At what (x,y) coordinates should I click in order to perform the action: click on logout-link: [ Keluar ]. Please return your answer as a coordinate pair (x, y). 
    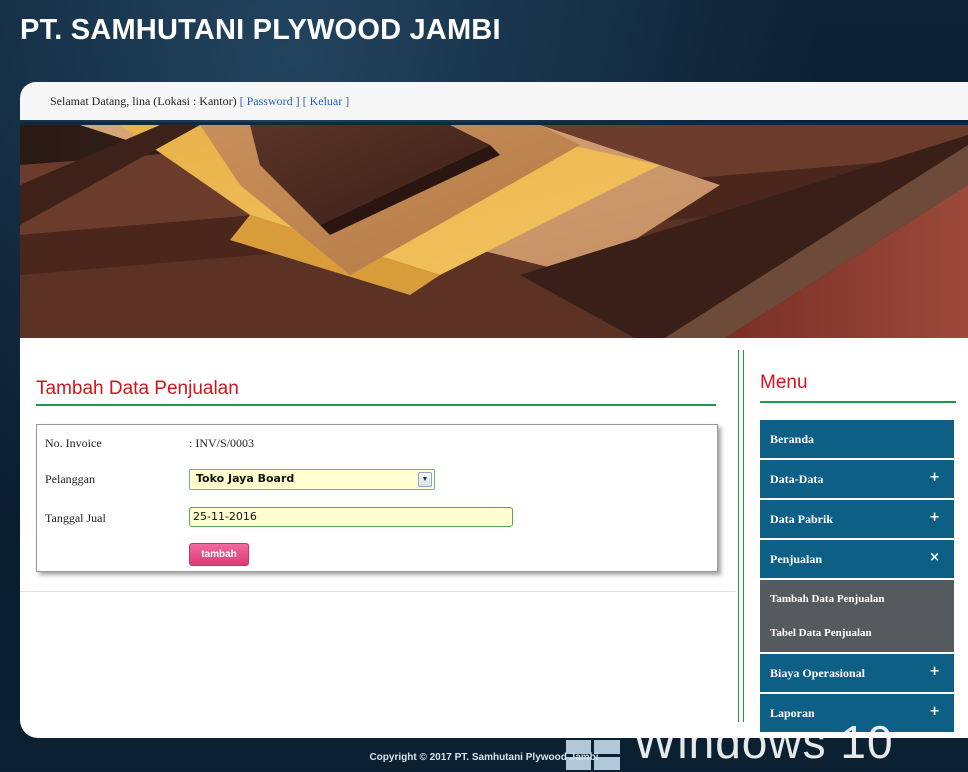
    Looking at the image, I should click on (326, 101).